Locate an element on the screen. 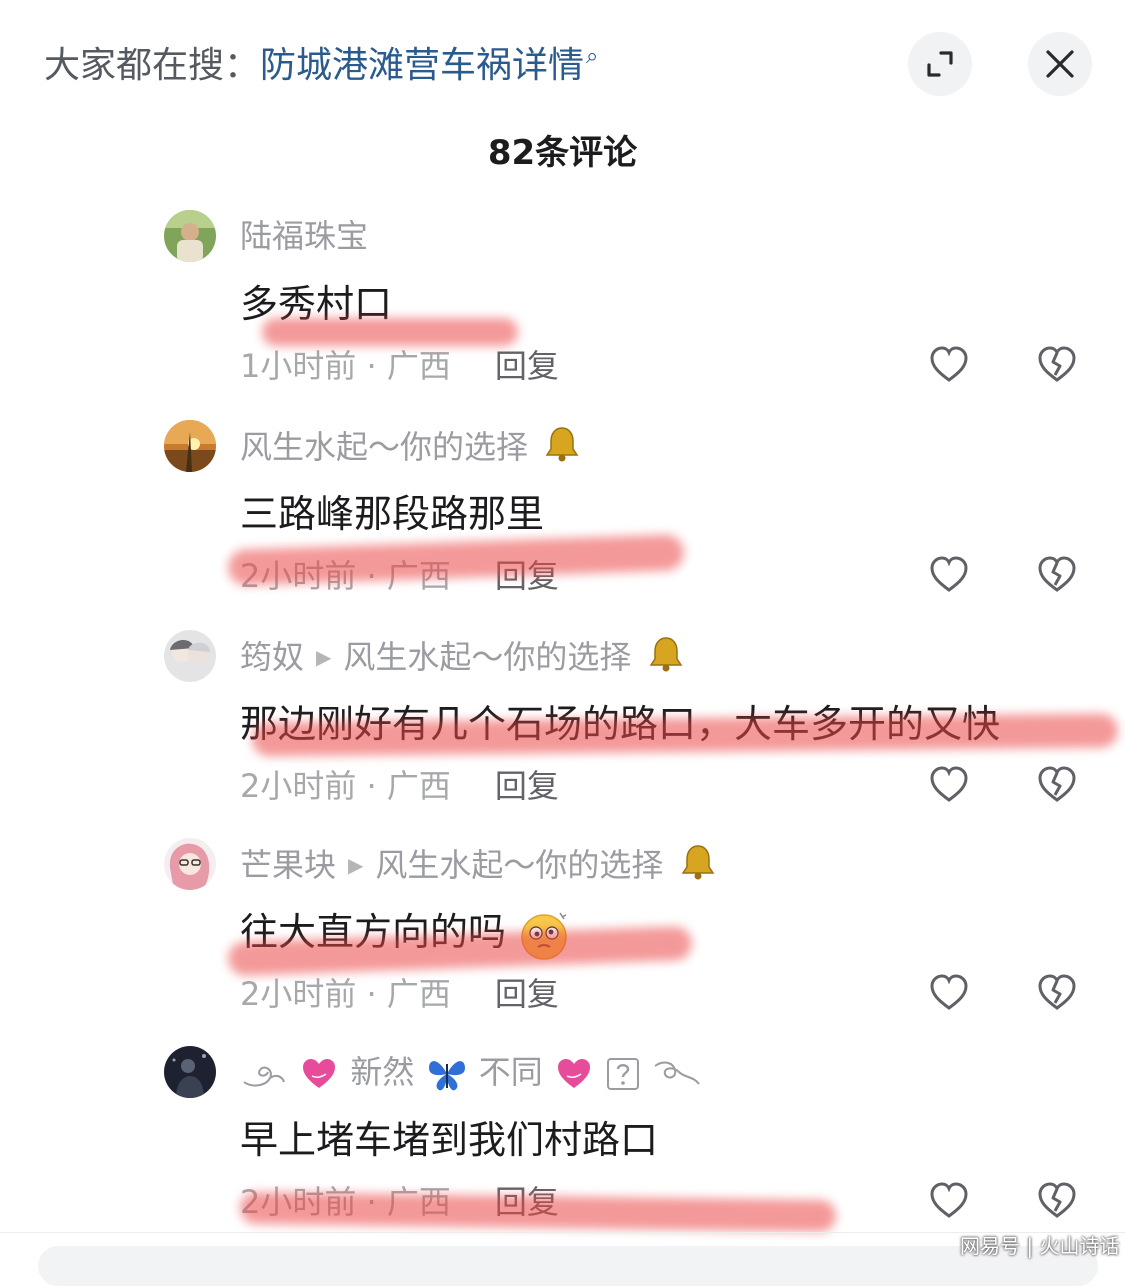 This screenshot has height=1286, width=1125. comment-text: 那边刚好有几个石场的路口，大车多开的又快 is located at coordinates (620, 724).